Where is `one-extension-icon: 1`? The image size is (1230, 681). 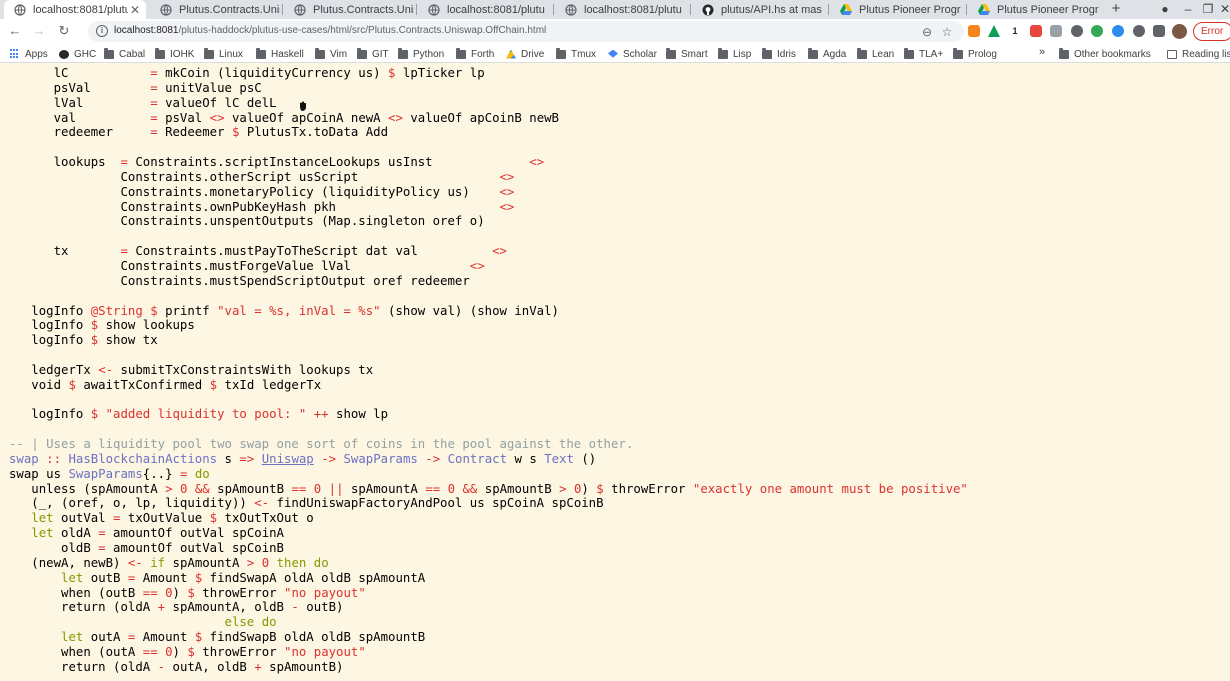
one-extension-icon: 1 is located at coordinates (1015, 31).